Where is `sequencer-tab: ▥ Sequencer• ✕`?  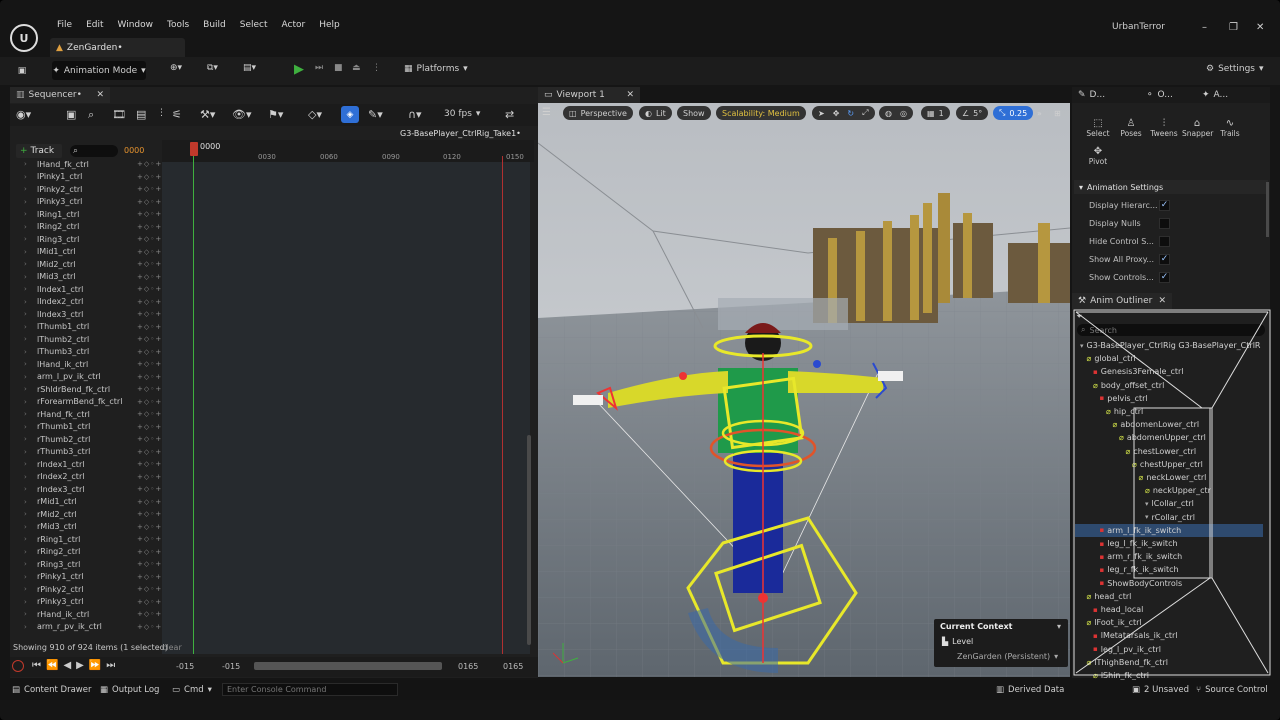 sequencer-tab: ▥ Sequencer• ✕ is located at coordinates (60, 95).